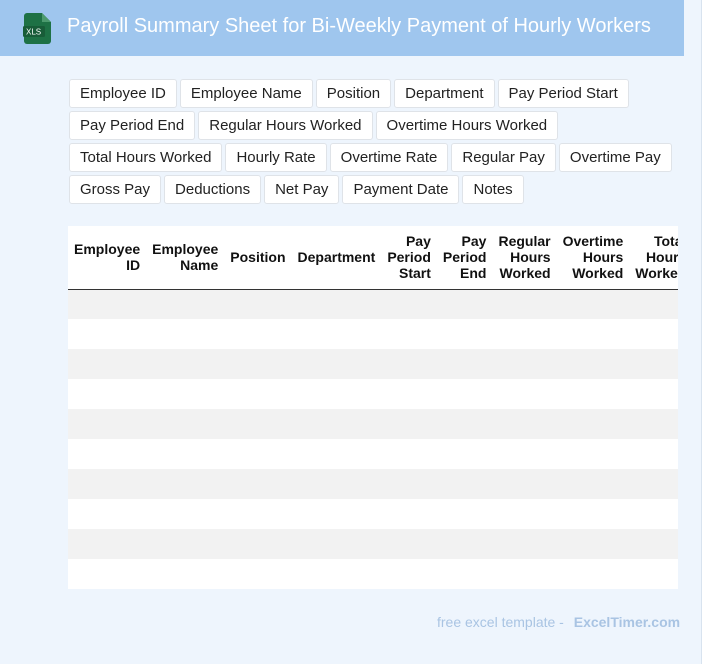 Image resolution: width=702 pixels, height=664 pixels. Describe the element at coordinates (389, 157) in the screenshot. I see `field-chip: Overtime Rate` at that location.